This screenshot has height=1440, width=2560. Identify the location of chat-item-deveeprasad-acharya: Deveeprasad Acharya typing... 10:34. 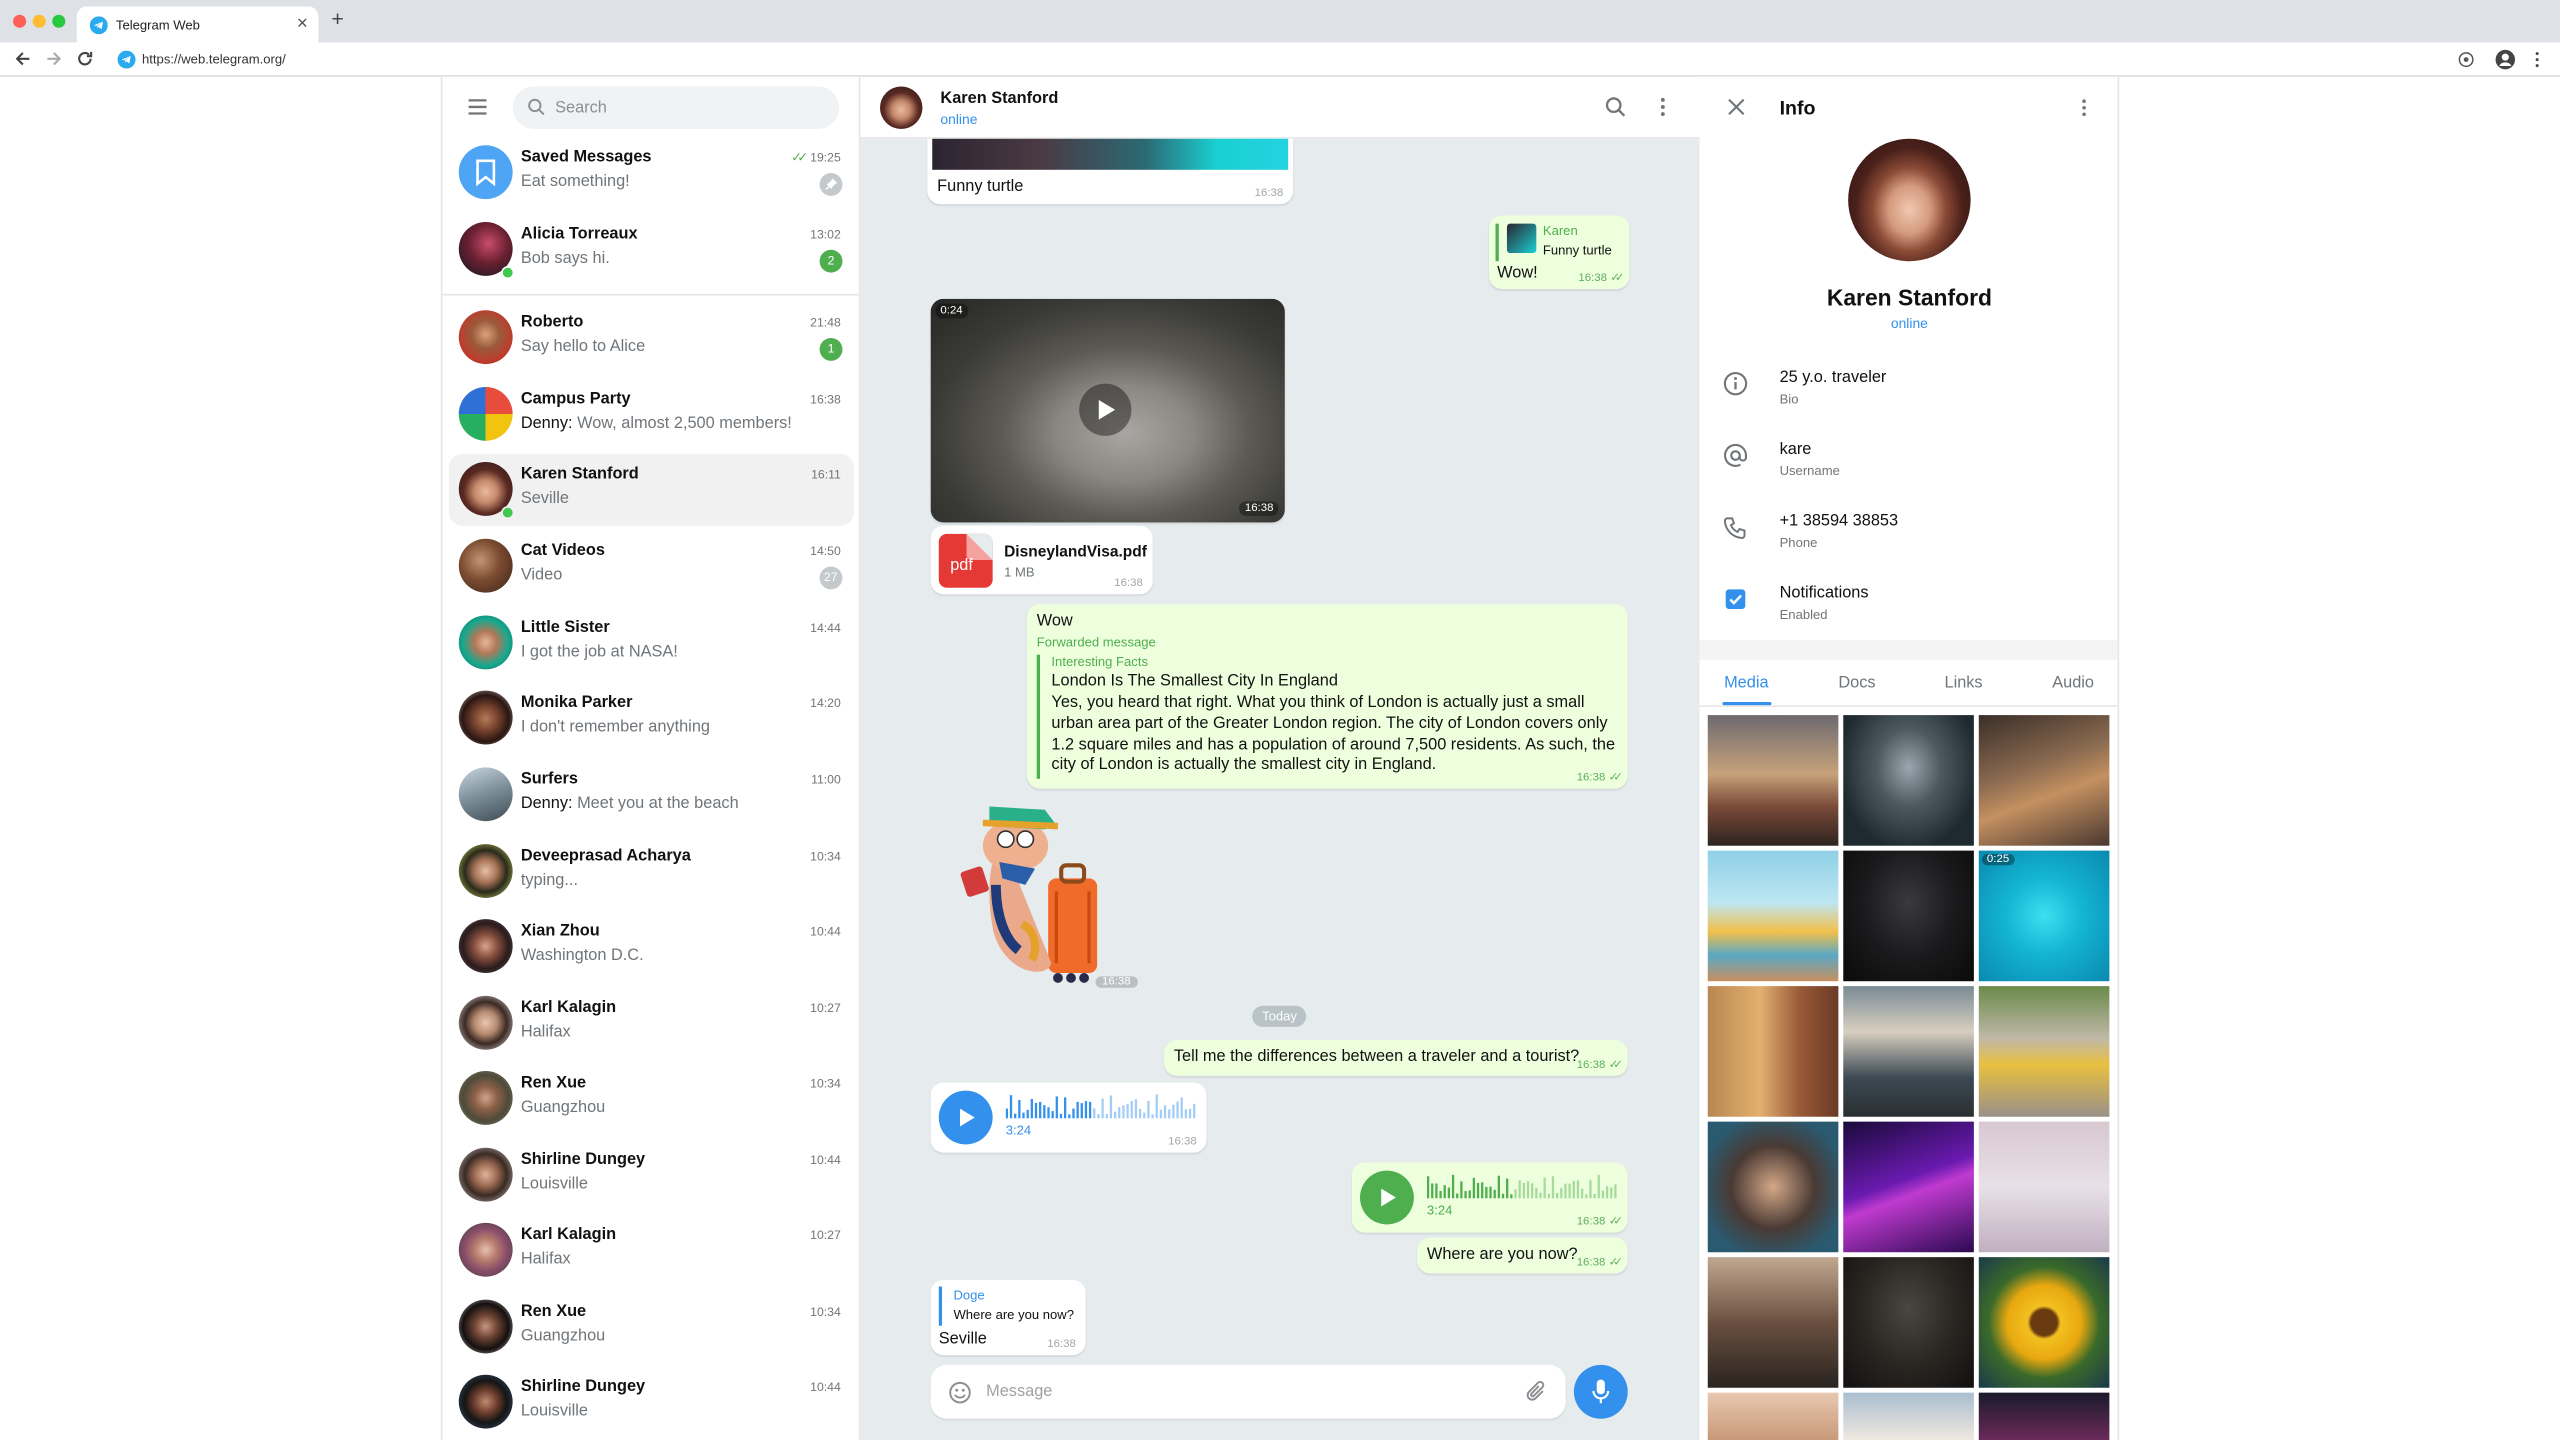
(651, 872).